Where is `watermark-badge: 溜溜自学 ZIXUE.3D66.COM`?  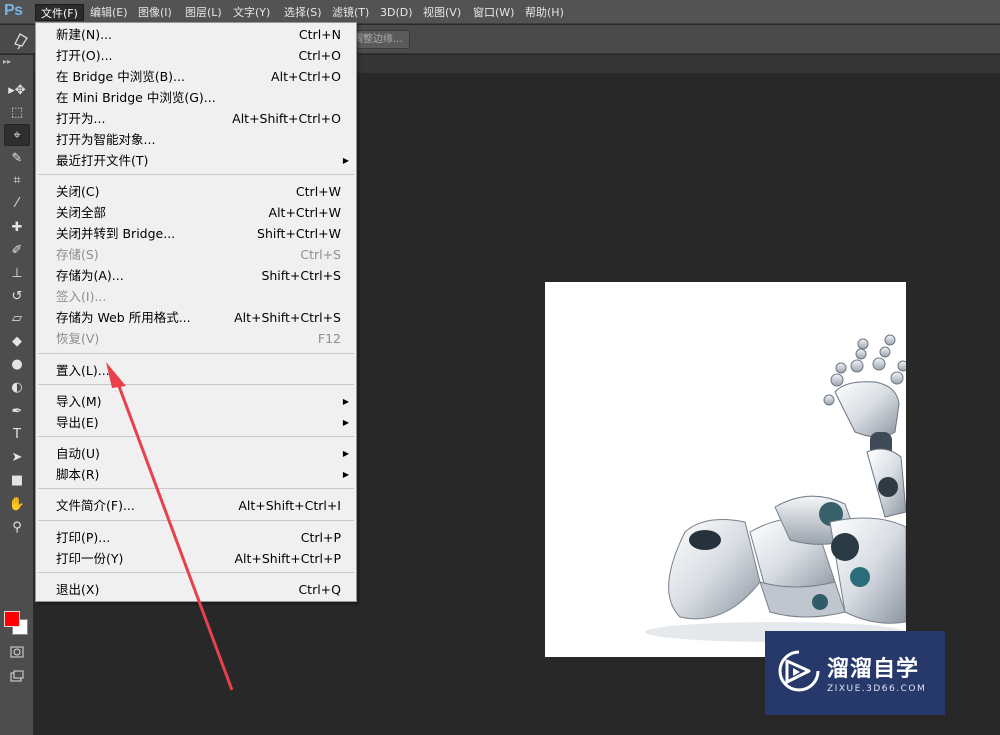 watermark-badge: 溜溜自学 ZIXUE.3D66.COM is located at coordinates (855, 673).